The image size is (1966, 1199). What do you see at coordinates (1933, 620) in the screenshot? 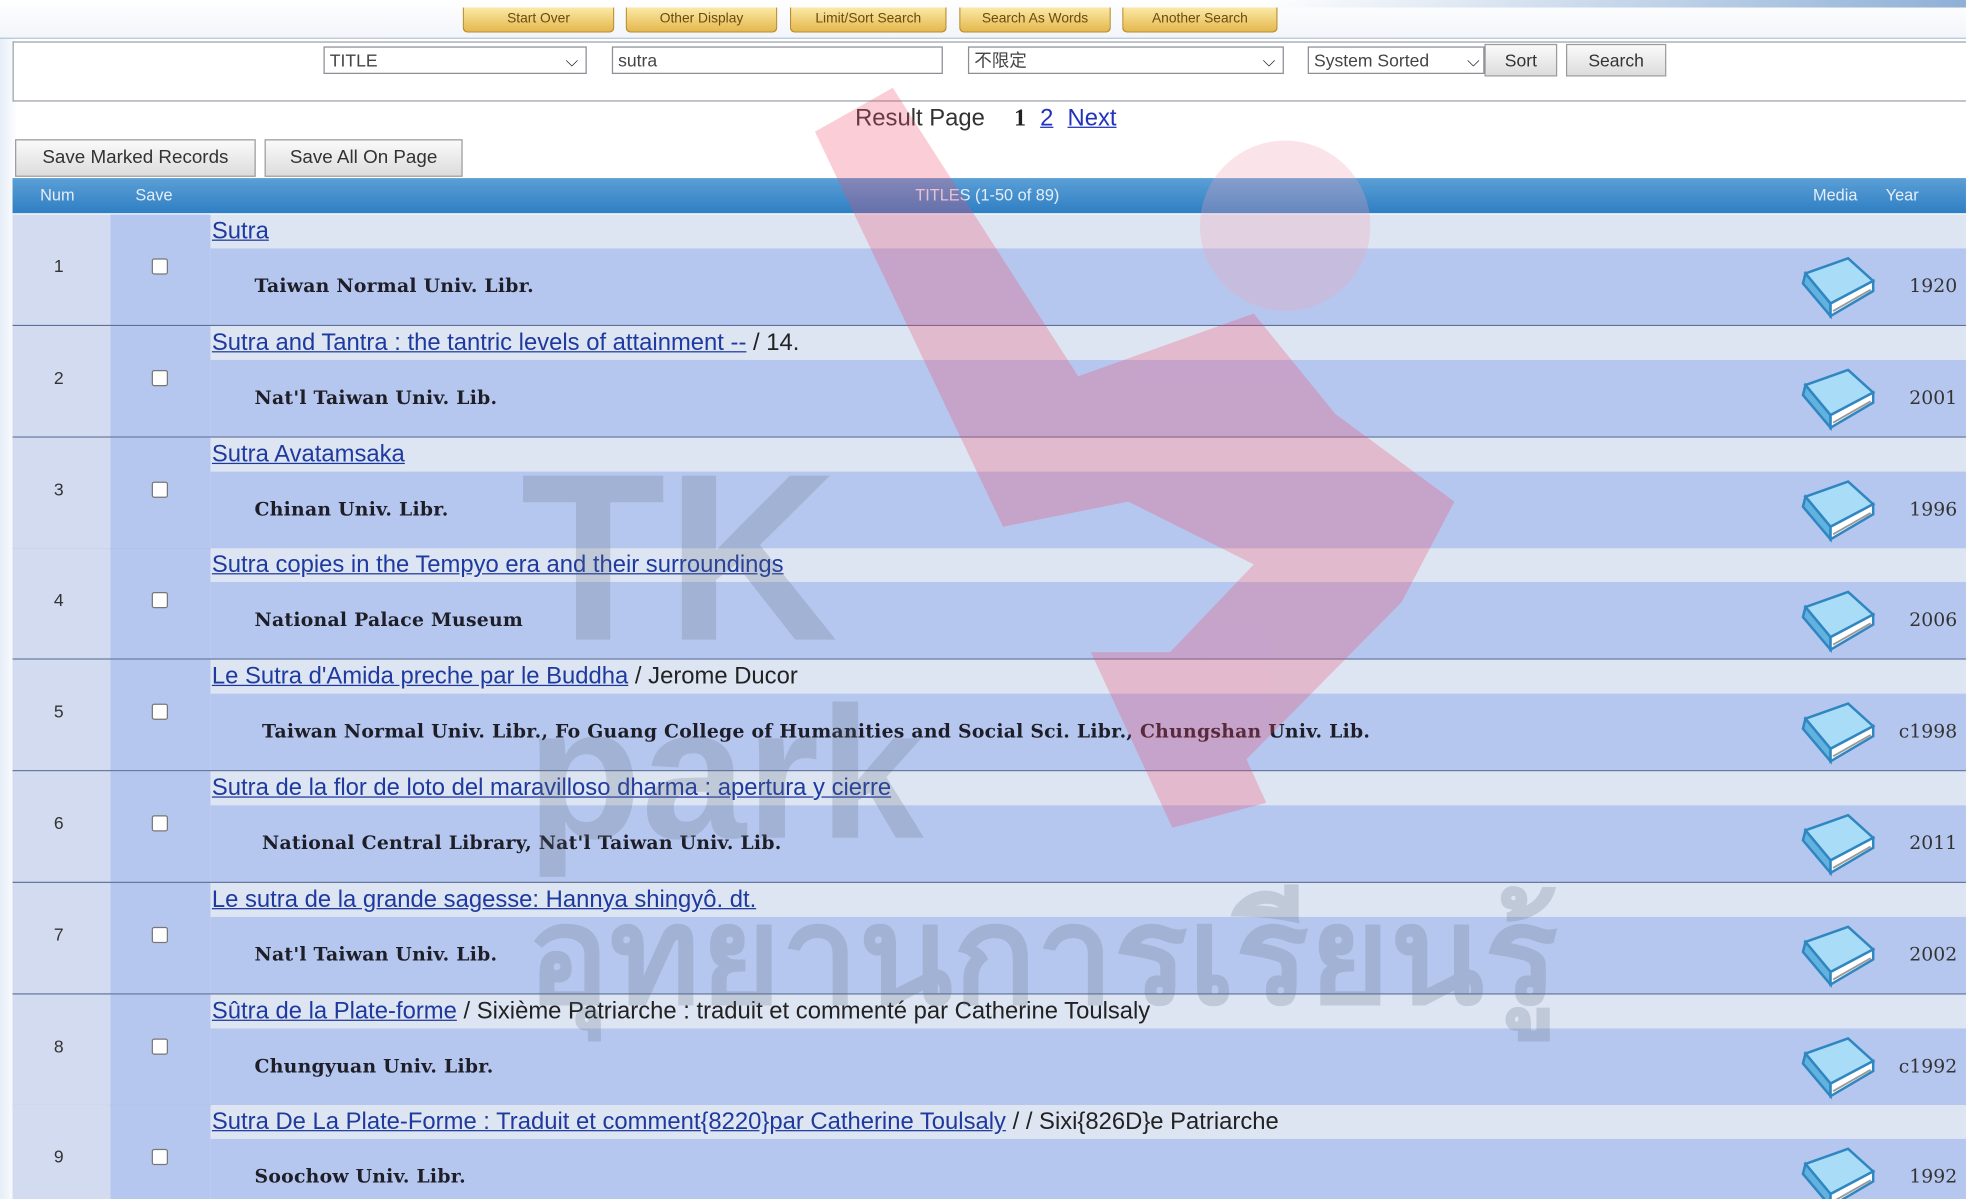
I see `record-year: 2006` at bounding box center [1933, 620].